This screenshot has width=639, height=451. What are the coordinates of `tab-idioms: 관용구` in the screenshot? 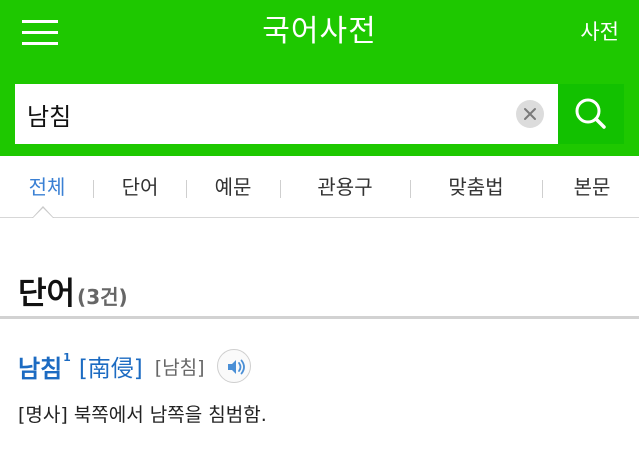 It's located at (345, 187).